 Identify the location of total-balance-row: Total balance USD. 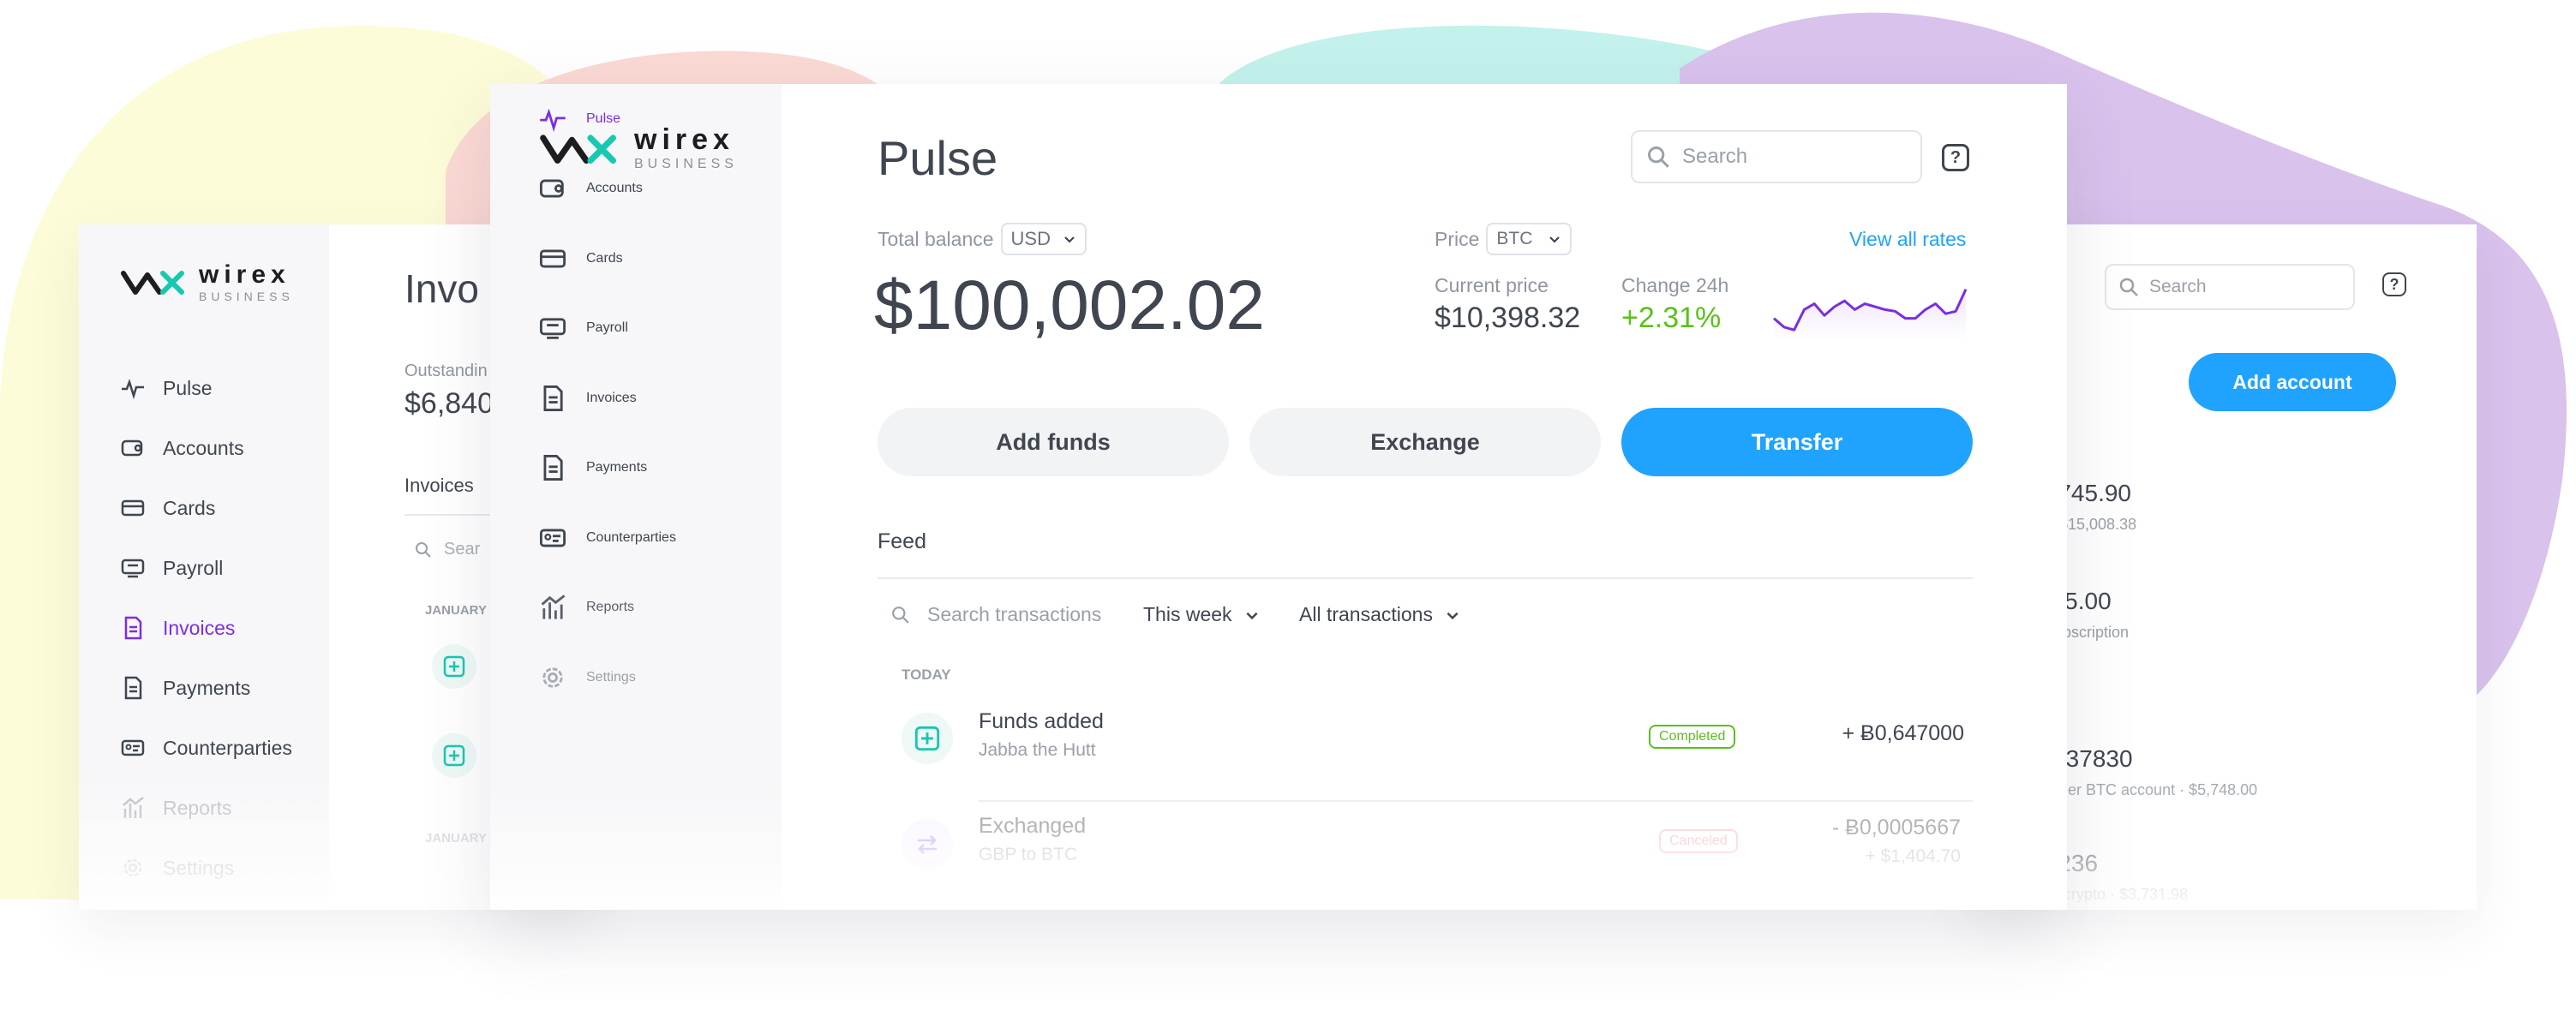
(982, 239).